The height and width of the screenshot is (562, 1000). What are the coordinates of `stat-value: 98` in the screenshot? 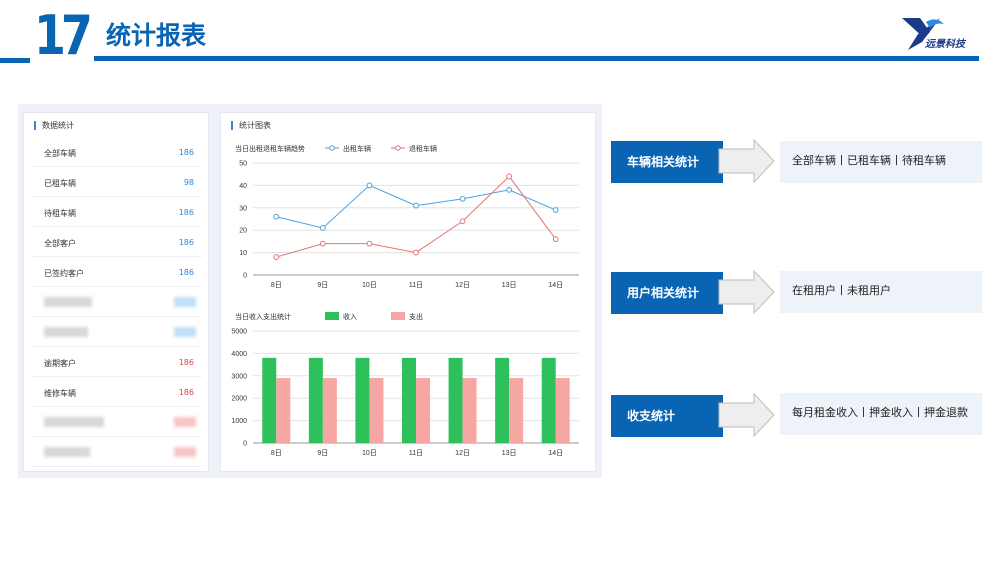 It's located at (188, 182).